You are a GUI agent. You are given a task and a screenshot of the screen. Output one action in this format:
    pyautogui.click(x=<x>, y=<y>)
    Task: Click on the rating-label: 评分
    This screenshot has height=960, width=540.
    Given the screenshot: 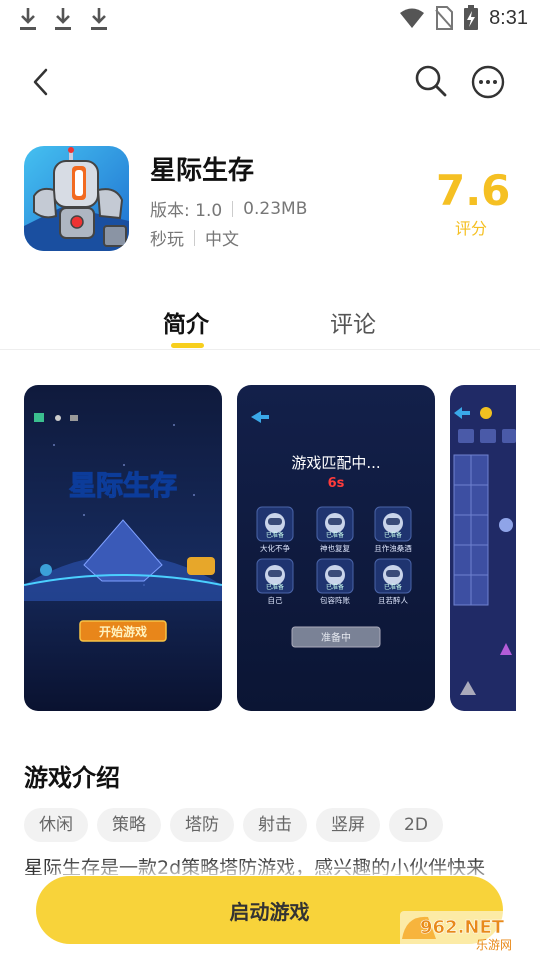 What is the action you would take?
    pyautogui.click(x=470, y=228)
    